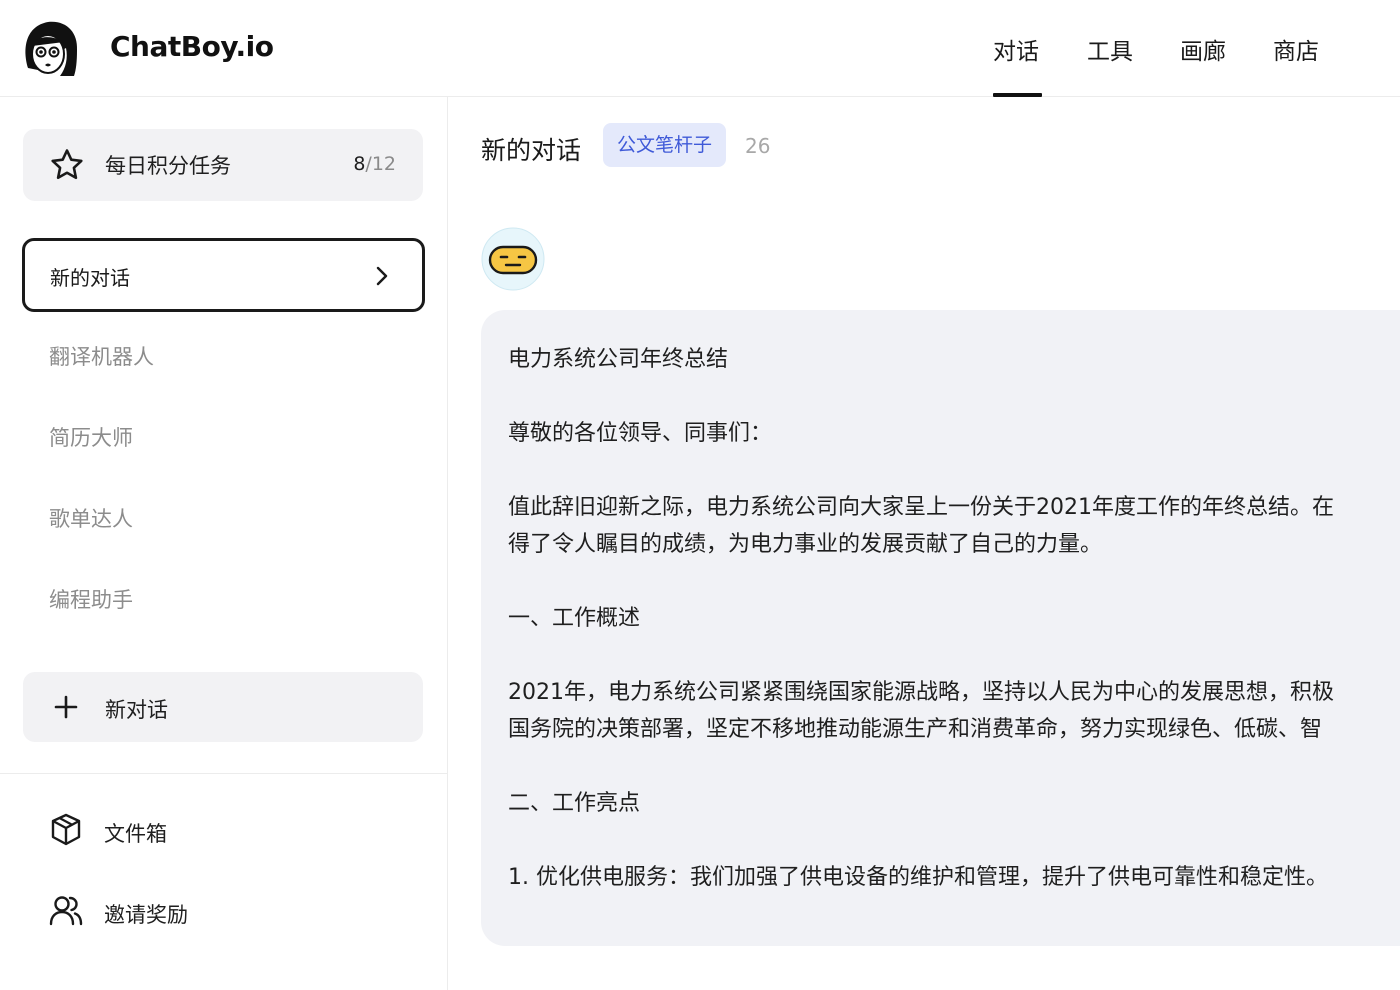 This screenshot has height=990, width=1400. What do you see at coordinates (50, 49) in the screenshot?
I see `logo-avatar-icon` at bounding box center [50, 49].